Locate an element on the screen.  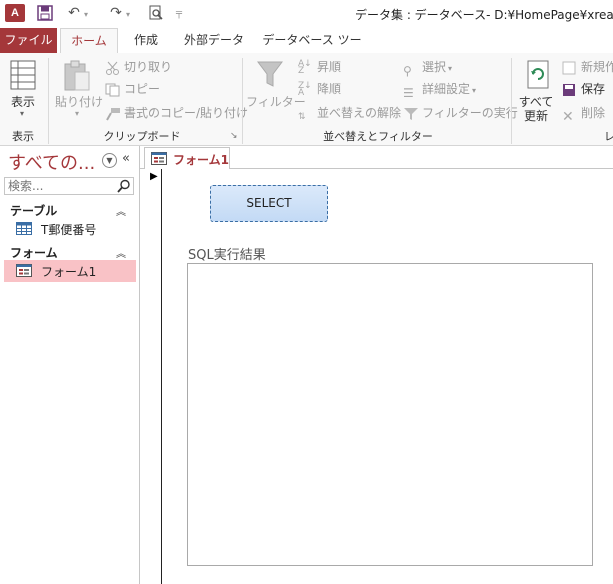
nav-search-input is located at coordinates (61, 186).